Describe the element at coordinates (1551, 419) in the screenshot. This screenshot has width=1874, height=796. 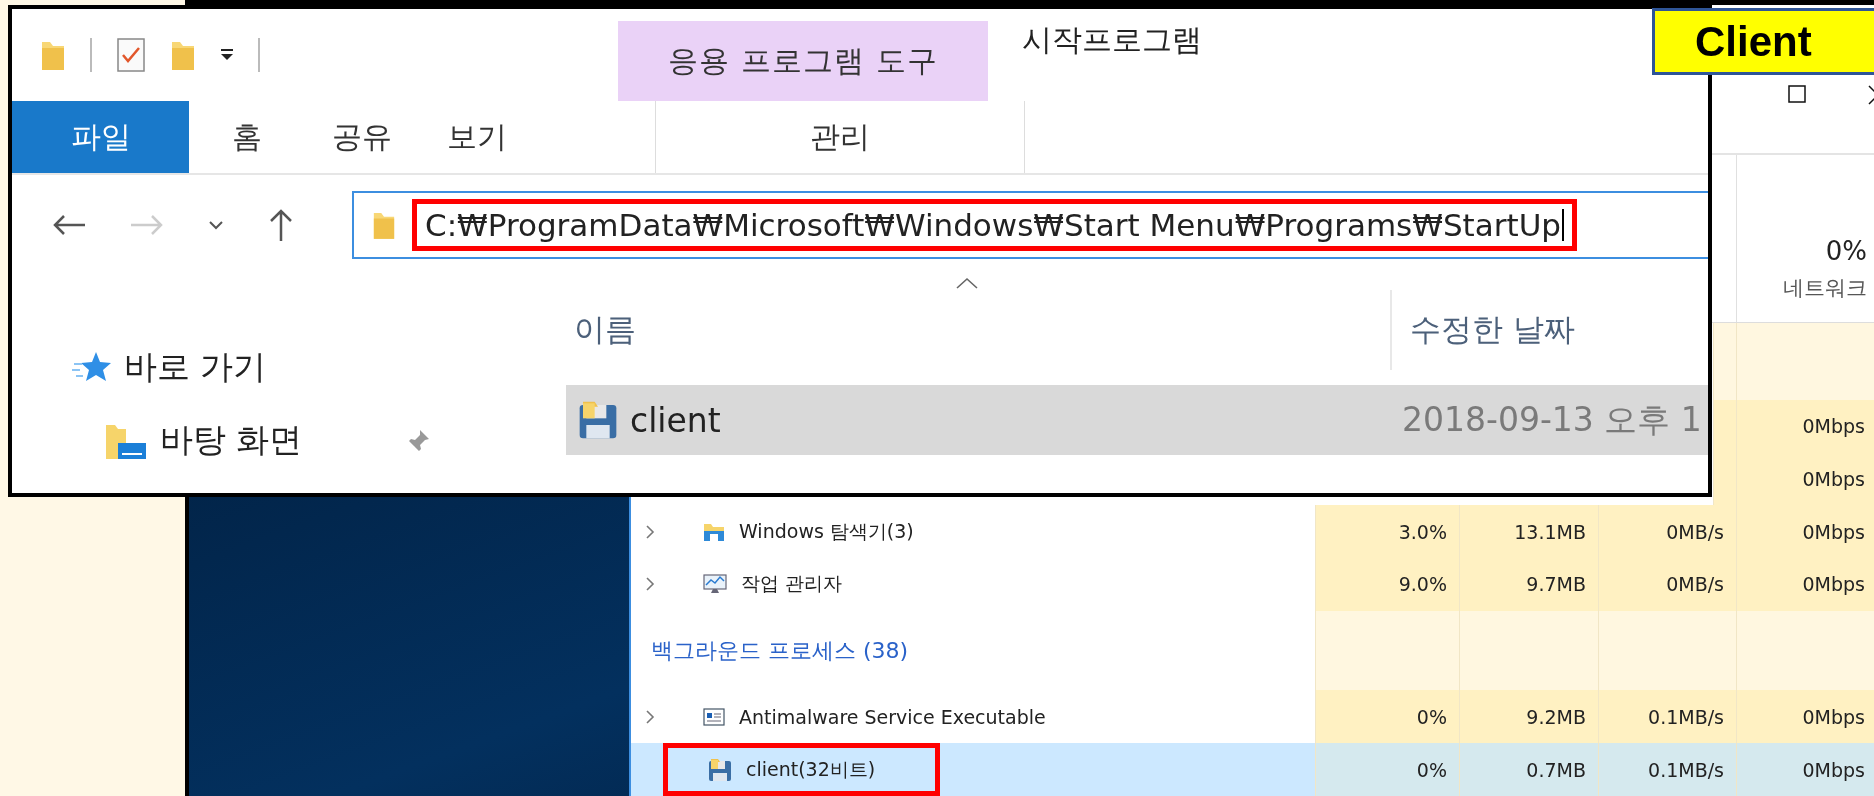
I see `modified-date: 2018-09-13 오후 1` at that location.